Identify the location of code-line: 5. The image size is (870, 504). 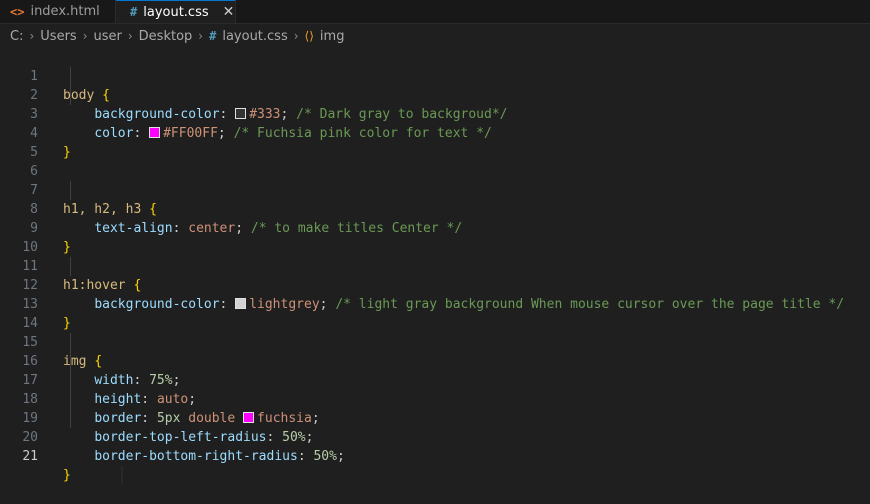
(435, 142).